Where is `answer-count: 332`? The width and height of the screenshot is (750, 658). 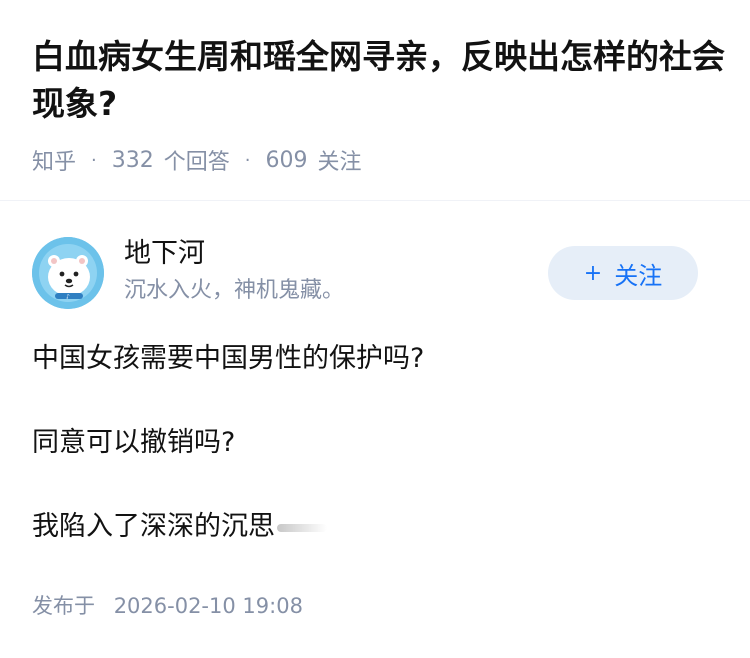
answer-count: 332 is located at coordinates (132, 160).